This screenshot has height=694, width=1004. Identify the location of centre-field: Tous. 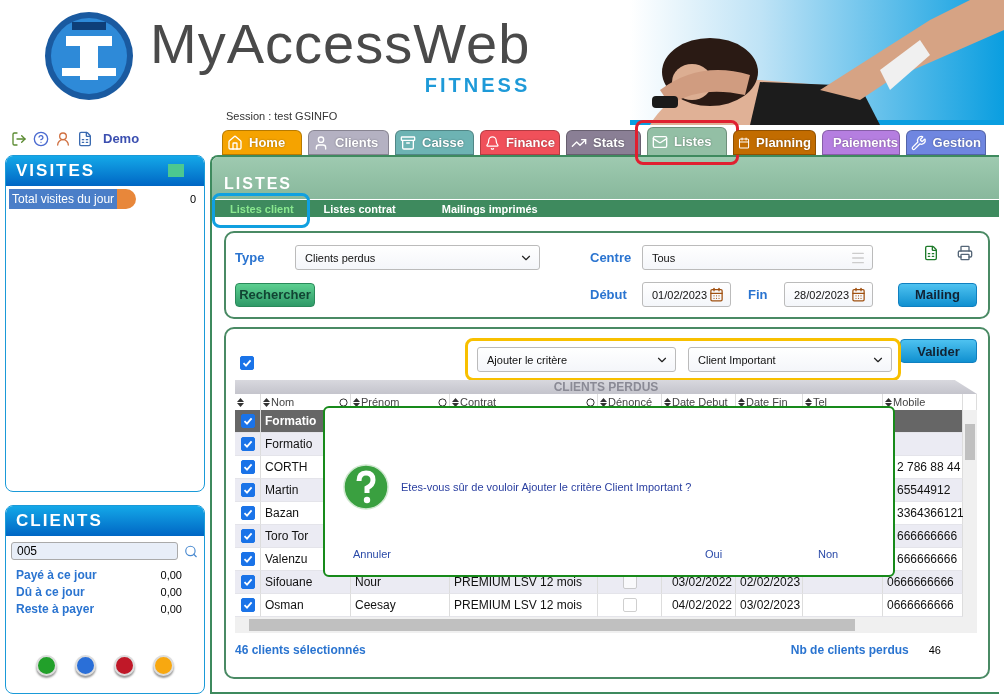
(757, 257).